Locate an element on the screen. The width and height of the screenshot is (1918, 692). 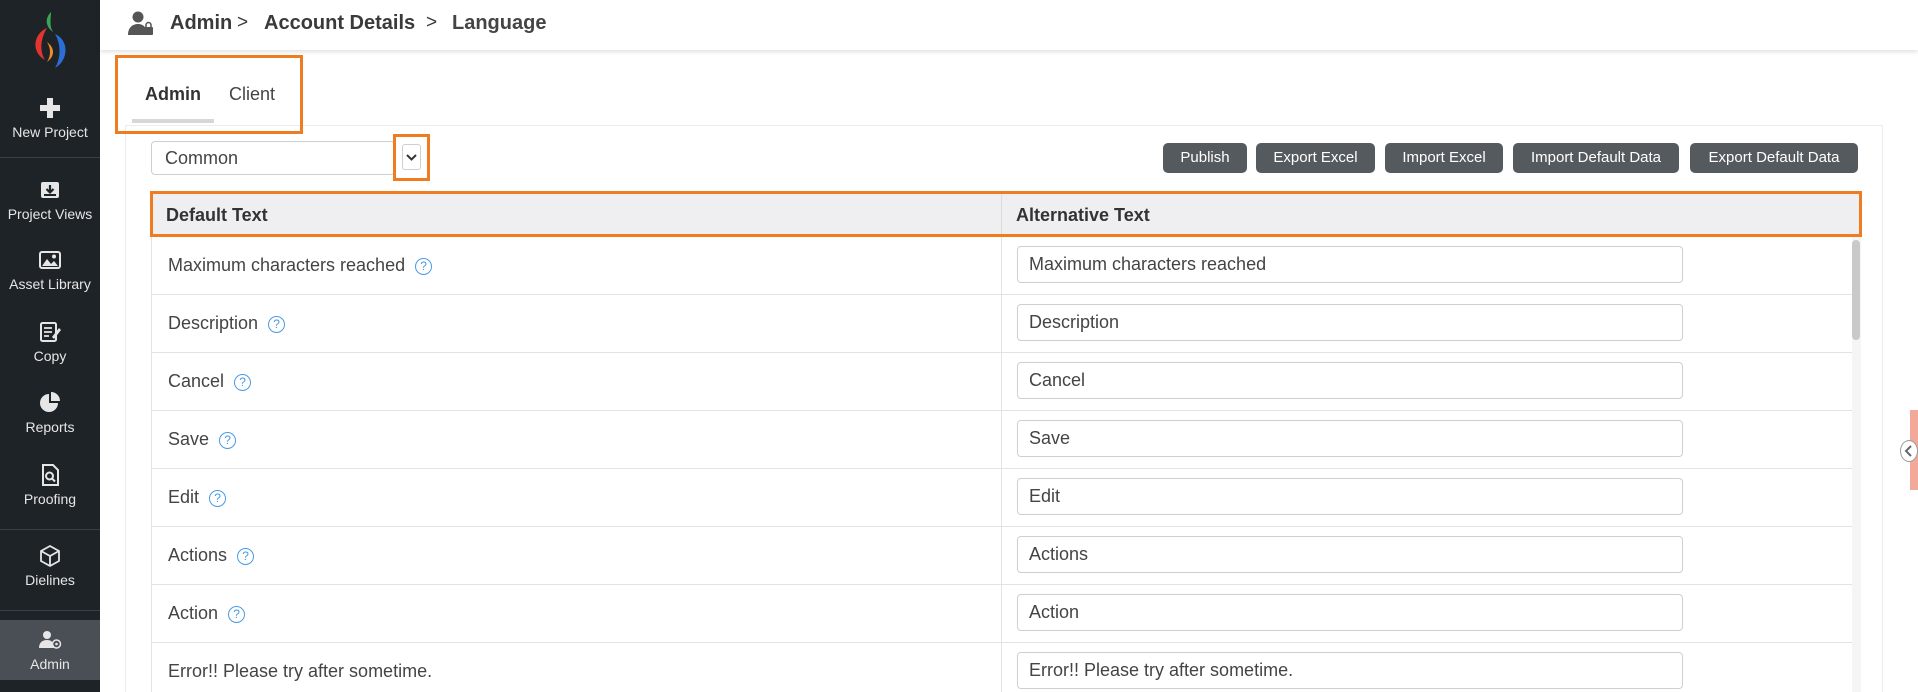
table-row: Cancel? is located at coordinates (1002, 382).